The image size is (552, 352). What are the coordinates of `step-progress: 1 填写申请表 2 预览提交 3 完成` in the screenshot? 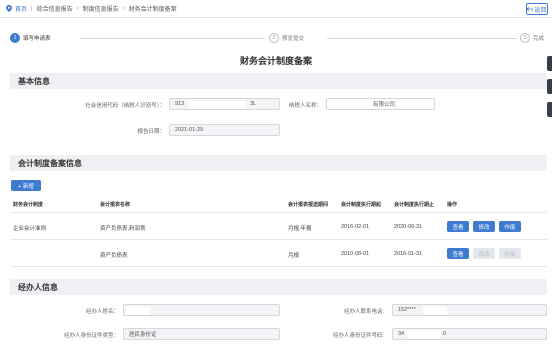 It's located at (276, 39).